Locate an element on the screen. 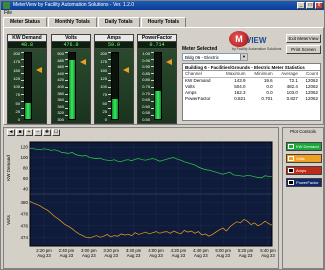  chevron-down-icon: ▼ is located at coordinates (243, 57).